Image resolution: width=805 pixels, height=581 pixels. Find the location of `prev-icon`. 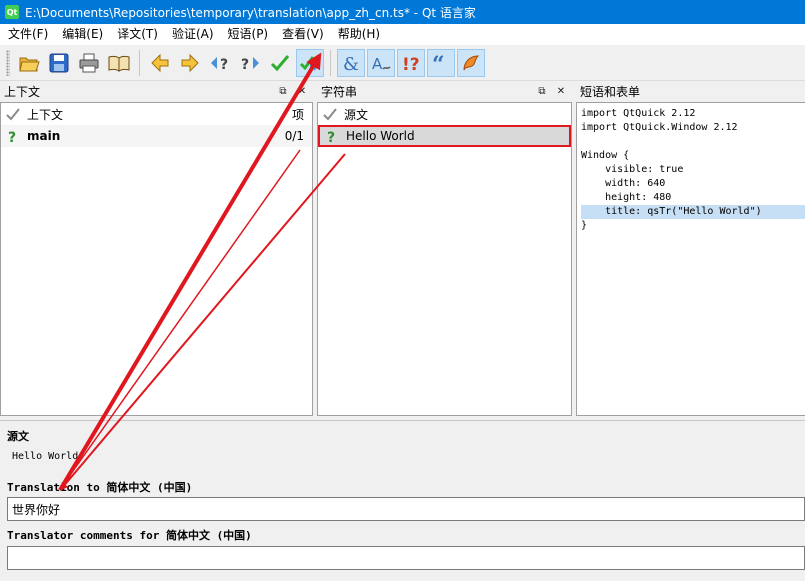

prev-icon is located at coordinates (160, 62).